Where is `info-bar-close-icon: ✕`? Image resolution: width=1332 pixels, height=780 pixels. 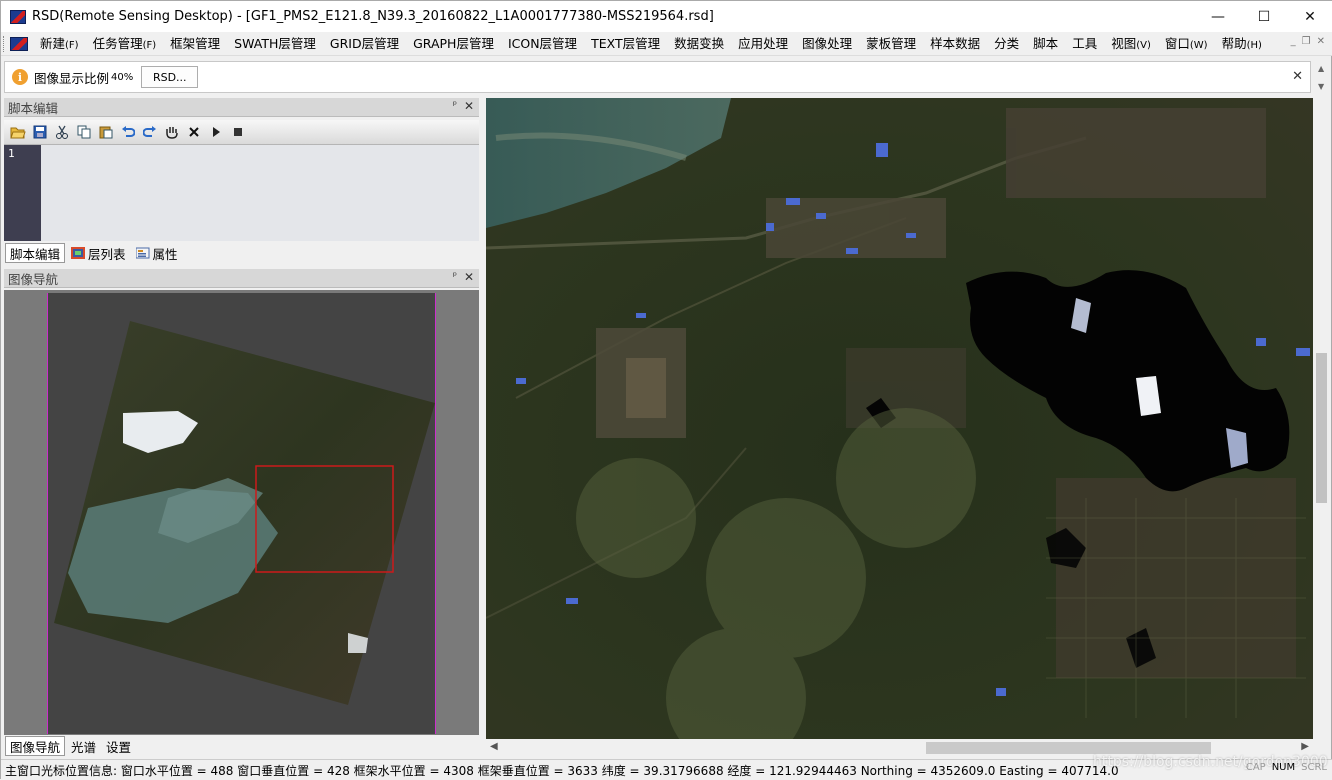 info-bar-close-icon: ✕ is located at coordinates (1297, 76).